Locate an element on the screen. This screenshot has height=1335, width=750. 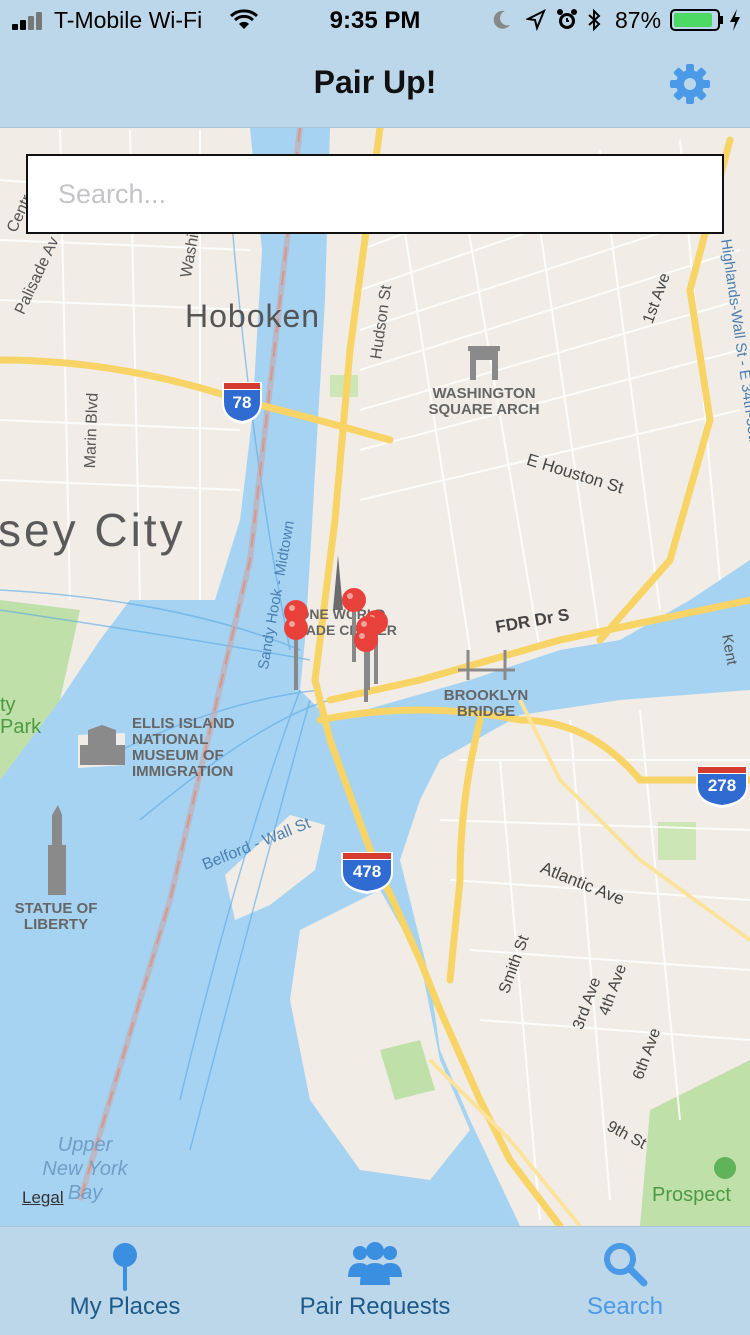
map-label-prospect: Prospect is located at coordinates (691, 1195).